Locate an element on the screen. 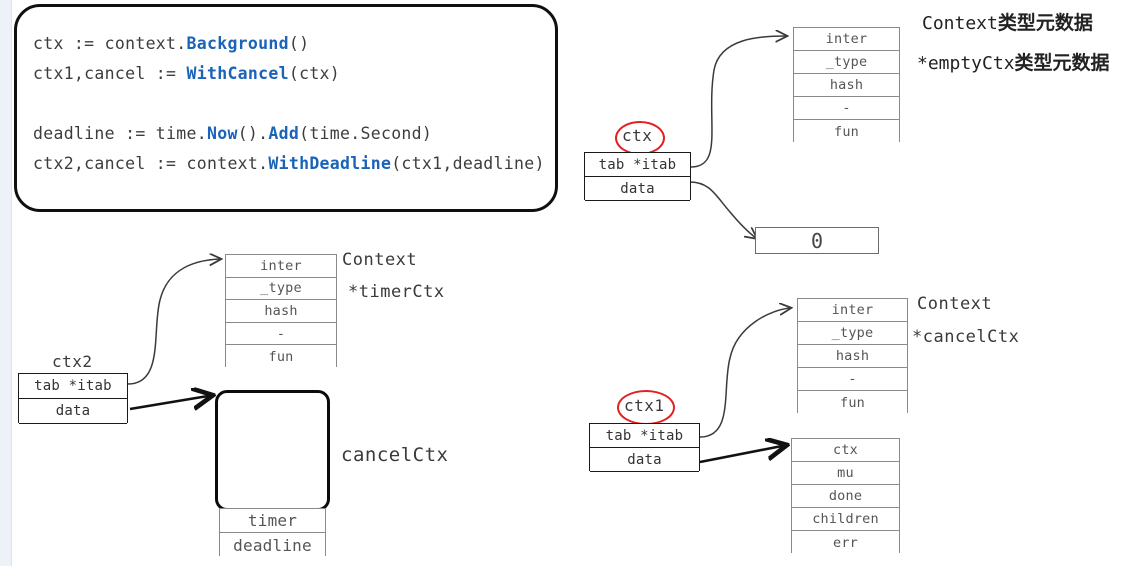 This screenshot has height=566, width=1138. ctx2-struct-row-timer: timer is located at coordinates (272, 521).